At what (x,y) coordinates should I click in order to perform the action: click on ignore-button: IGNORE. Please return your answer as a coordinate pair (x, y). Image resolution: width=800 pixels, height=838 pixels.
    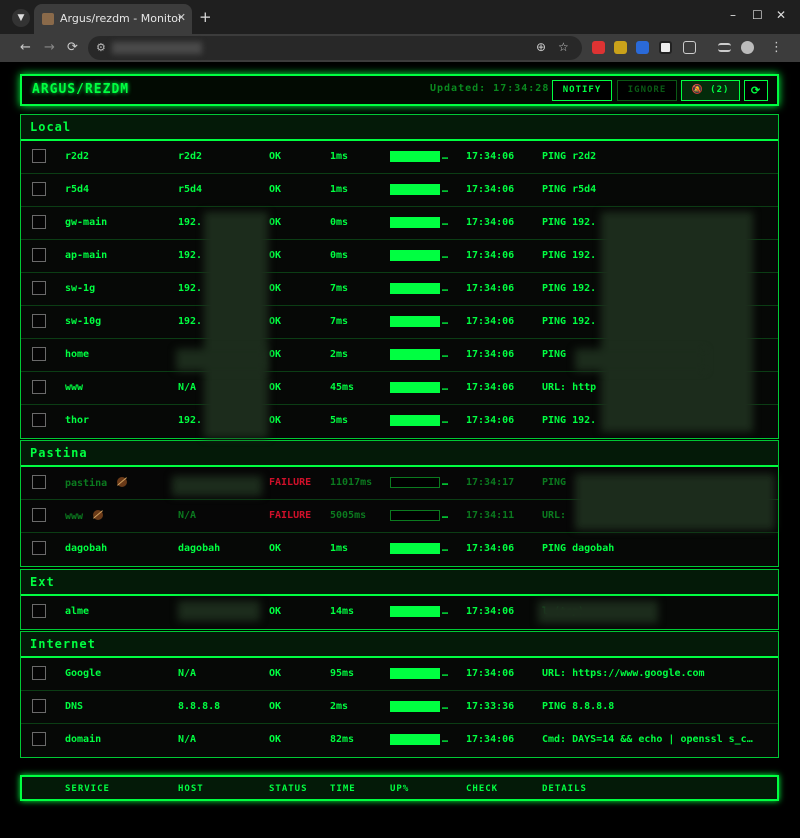
    Looking at the image, I should click on (647, 90).